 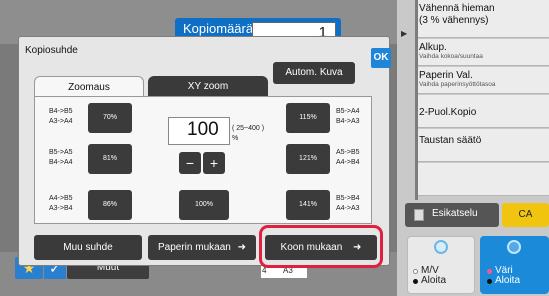 I want to click on bw-start-label: M/V Aloita, so click(x=429, y=276).